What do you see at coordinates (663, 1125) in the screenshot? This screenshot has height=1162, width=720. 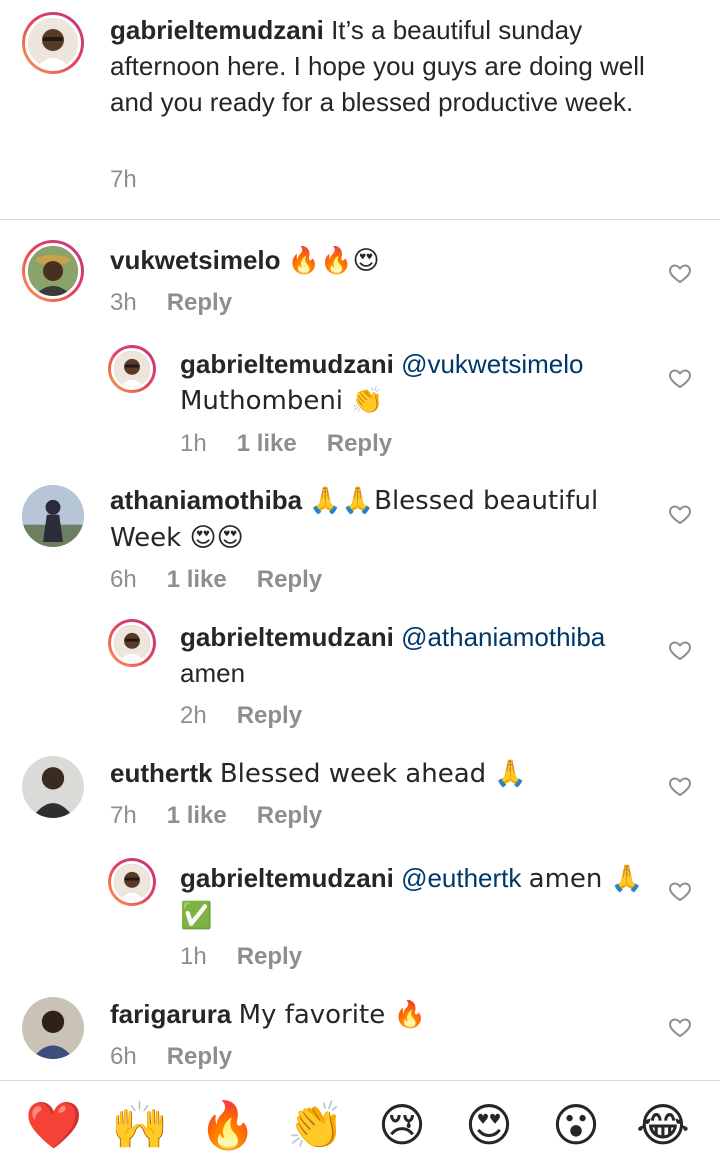 I see `laughing-emoji-button: 😂` at bounding box center [663, 1125].